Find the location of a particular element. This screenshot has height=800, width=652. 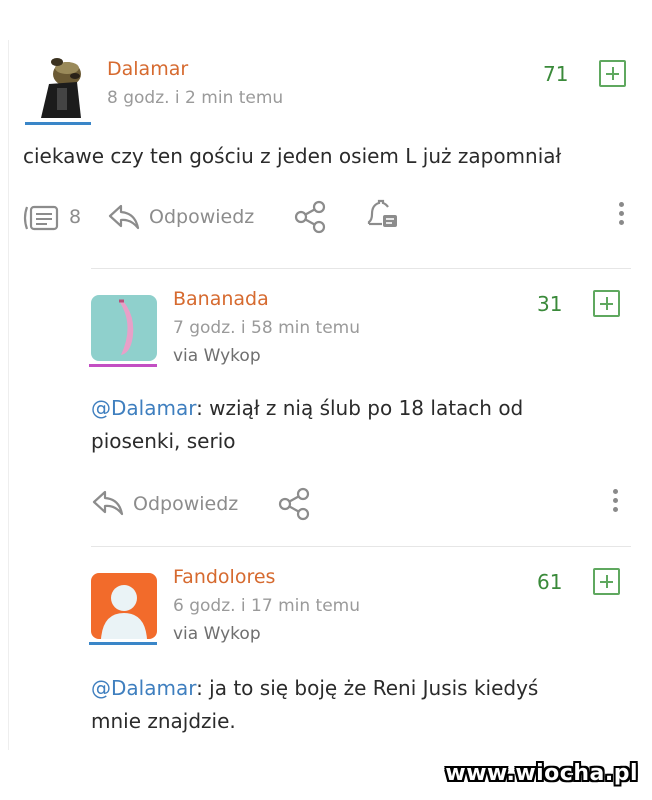

timestamp: 7 godz. i 58 min temu is located at coordinates (267, 328).